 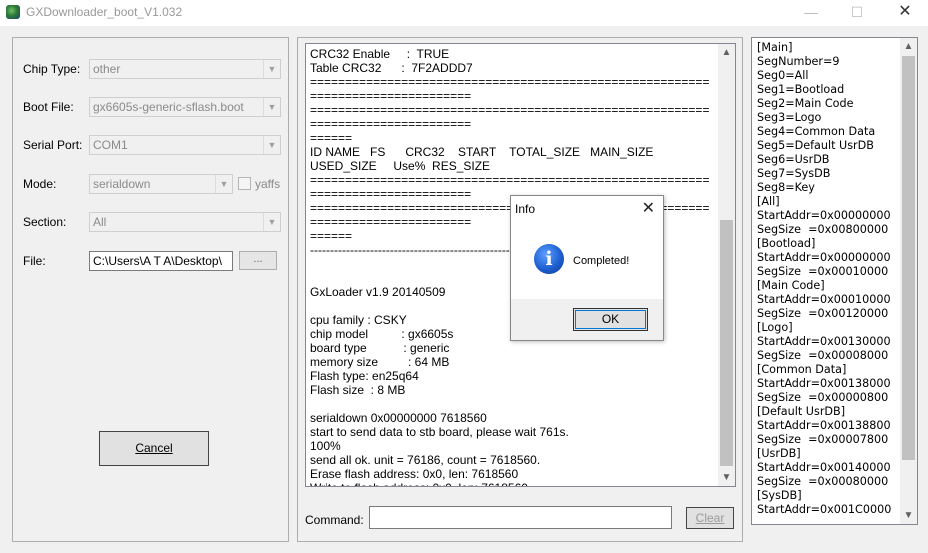 What do you see at coordinates (154, 448) in the screenshot?
I see `cancel-button: Cancel` at bounding box center [154, 448].